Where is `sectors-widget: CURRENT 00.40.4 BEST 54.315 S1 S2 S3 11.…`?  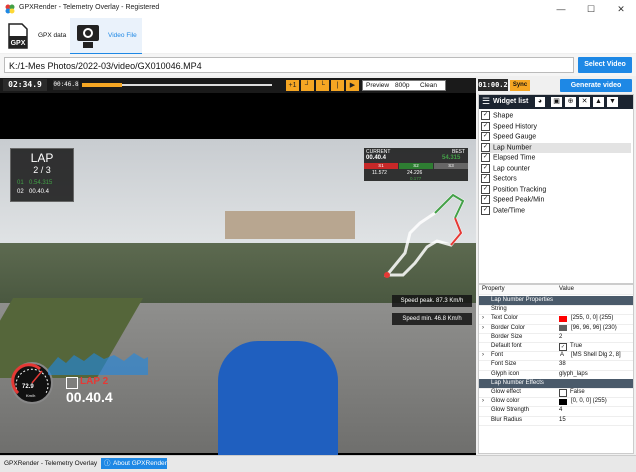
sectors-widget: CURRENT 00.40.4 BEST 54.315 S1 S2 S3 11.… is located at coordinates (416, 164).